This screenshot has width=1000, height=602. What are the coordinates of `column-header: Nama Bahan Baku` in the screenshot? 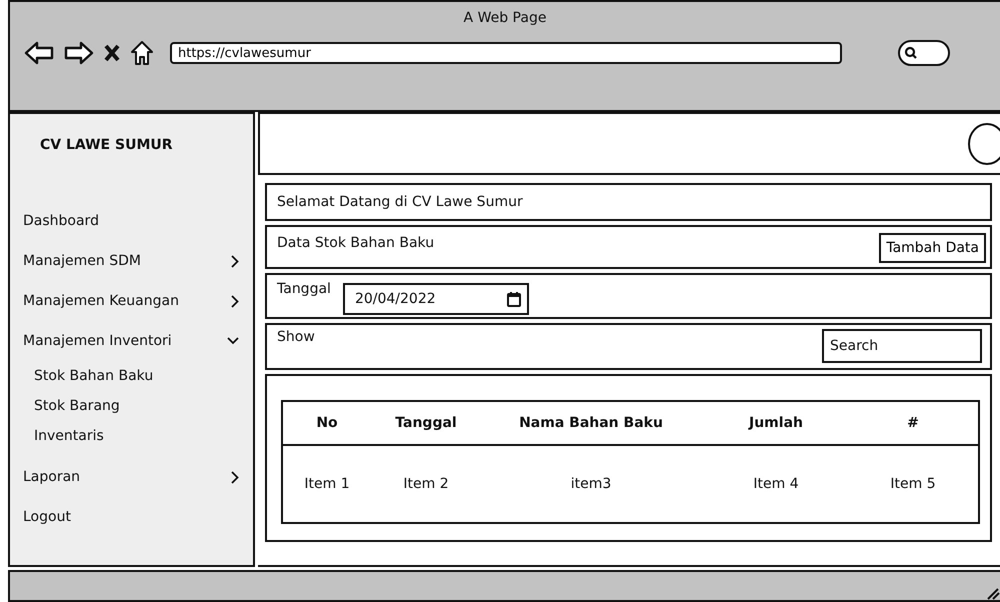 It's located at (591, 423).